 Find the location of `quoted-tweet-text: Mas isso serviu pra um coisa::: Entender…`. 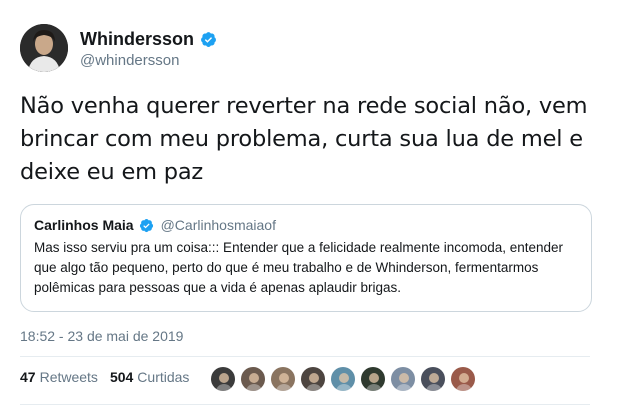

quoted-tweet-text: Mas isso serviu pra um coisa::: Entender… is located at coordinates (299, 267).